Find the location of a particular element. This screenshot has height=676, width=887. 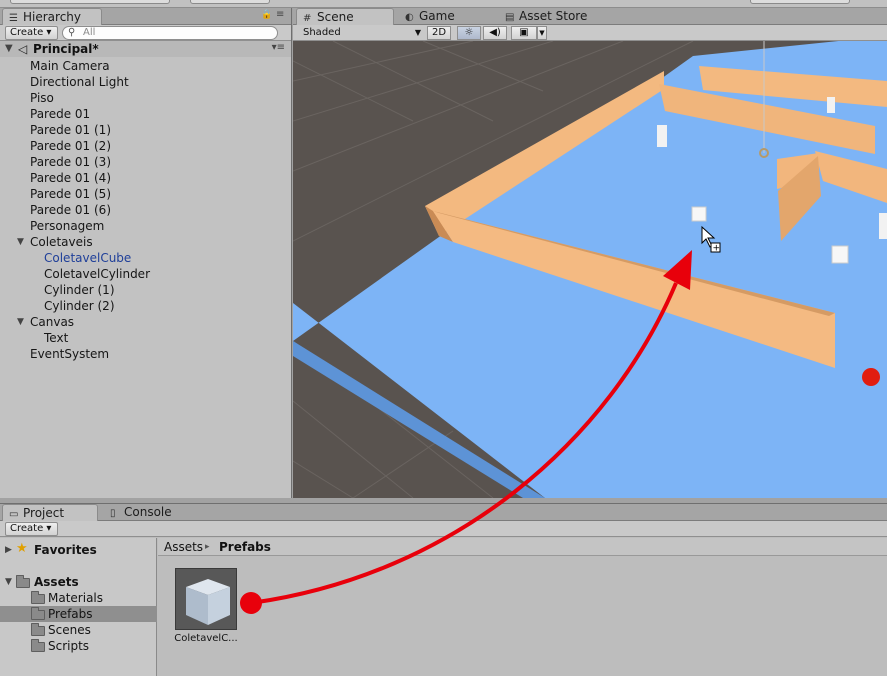

hierarchy-item-parede: Parede 01 (2) is located at coordinates (70, 146).